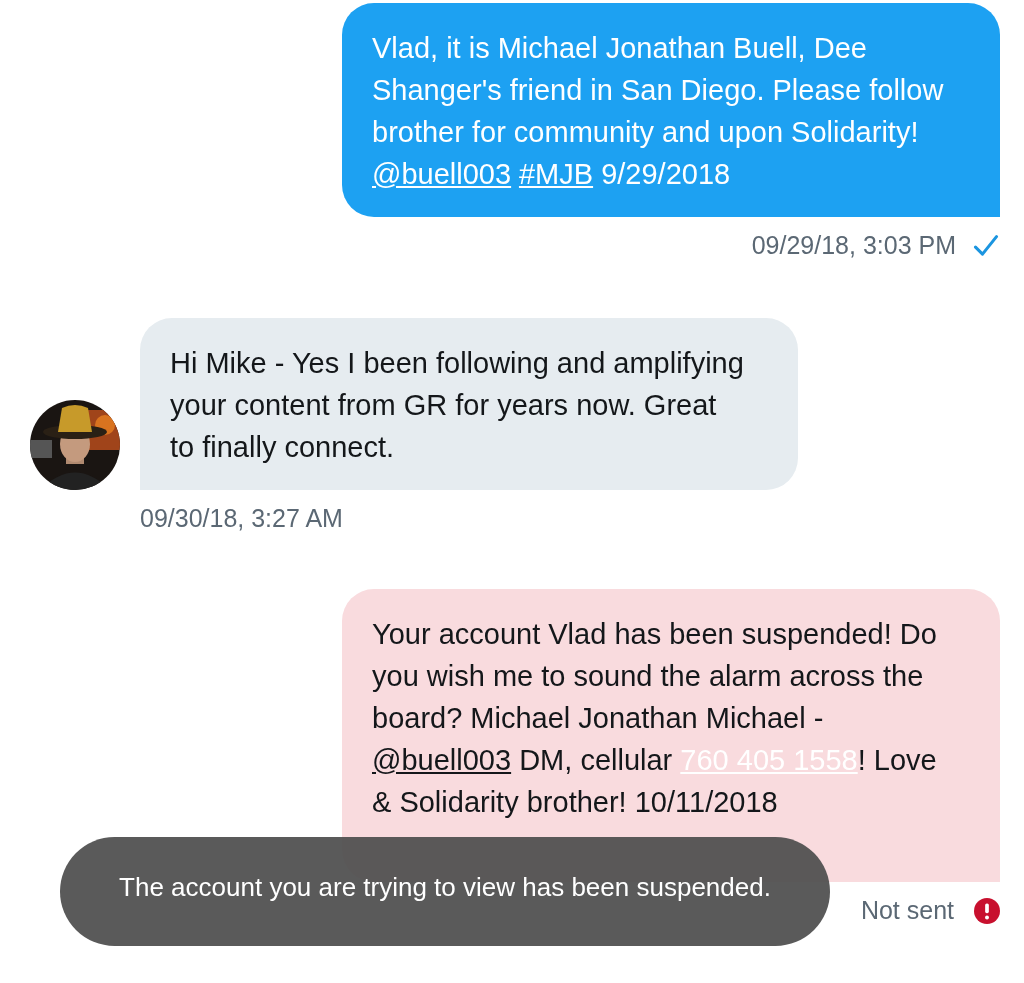 The height and width of the screenshot is (983, 1024). What do you see at coordinates (853, 245) in the screenshot?
I see `timestamp: 09/29/18, 3:03 PM` at bounding box center [853, 245].